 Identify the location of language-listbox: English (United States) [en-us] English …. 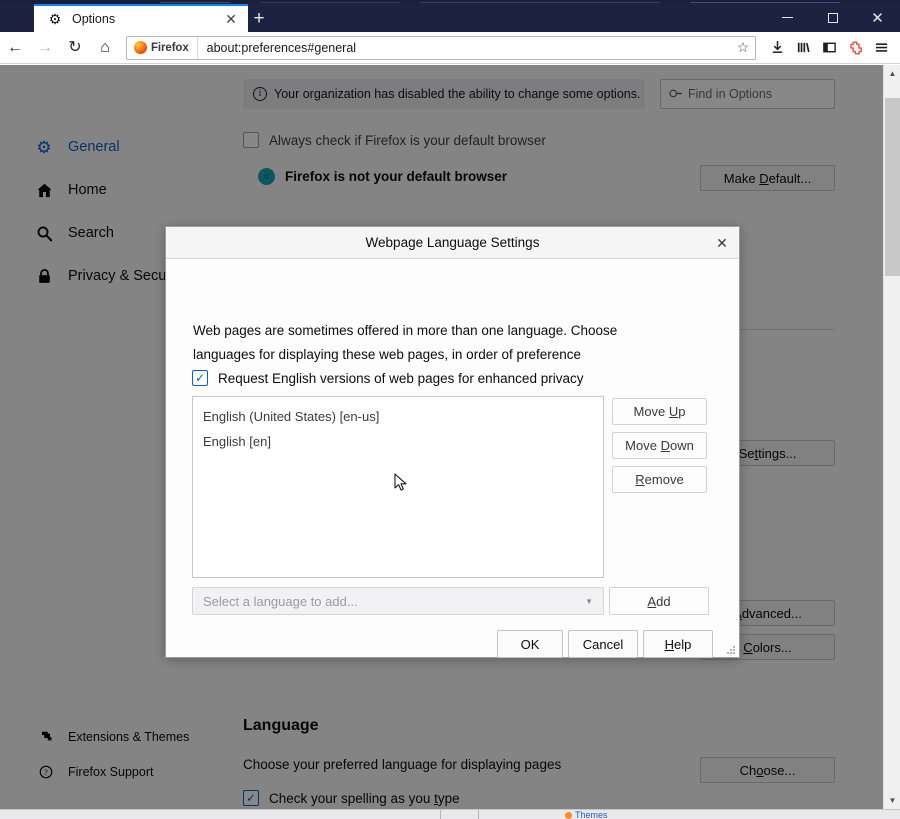
(398, 487).